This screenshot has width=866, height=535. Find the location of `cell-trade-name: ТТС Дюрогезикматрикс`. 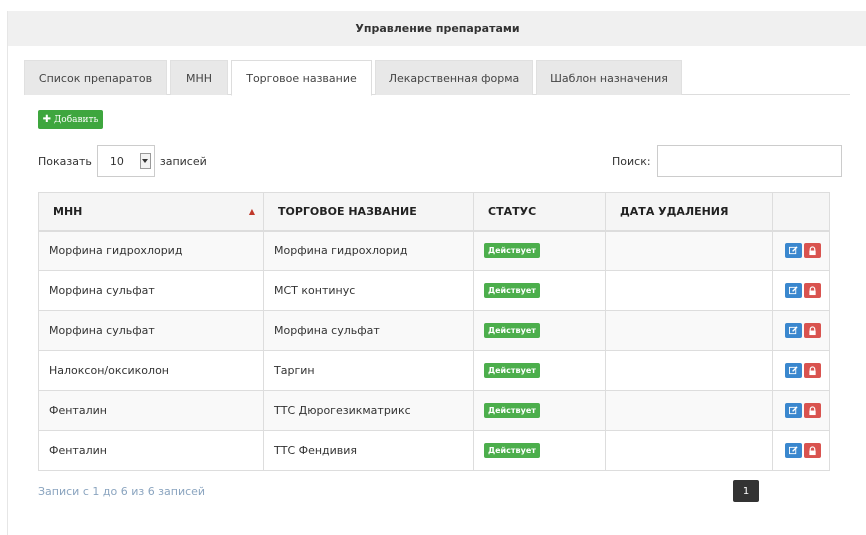

cell-trade-name: ТТС Дюрогезикматрикс is located at coordinates (368, 410).